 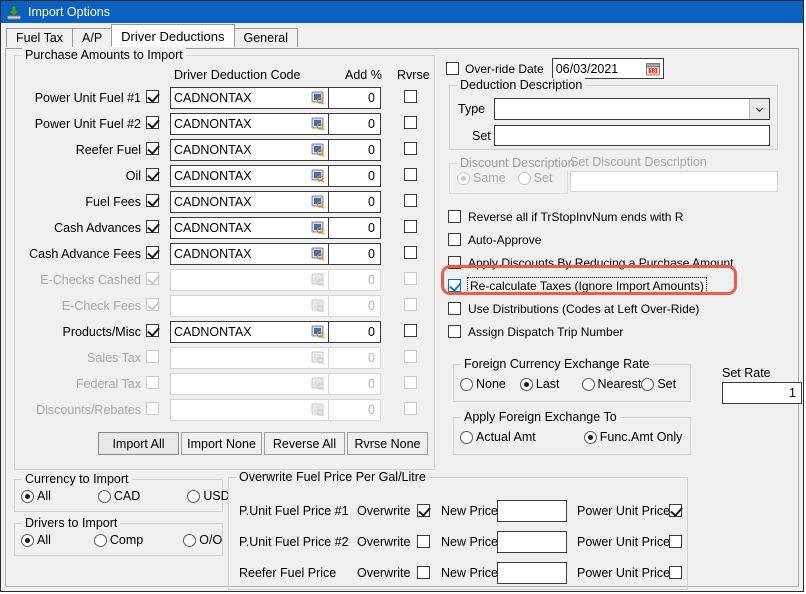 I want to click on fx-rate-radio-none, so click(x=466, y=384).